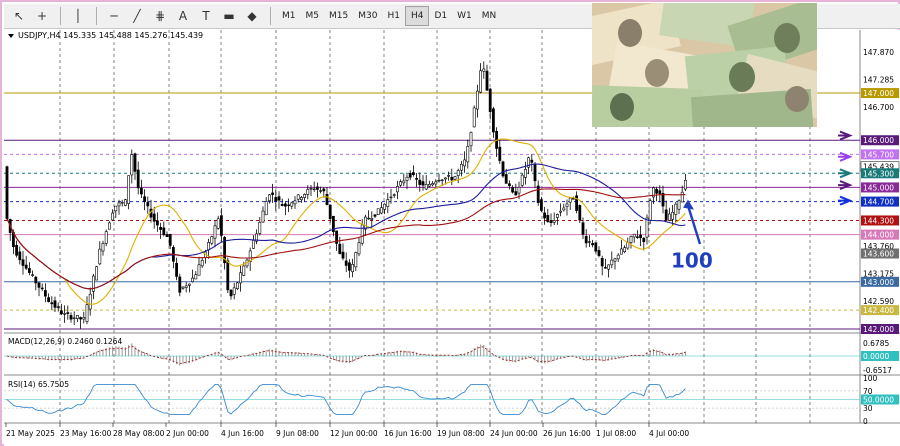  What do you see at coordinates (19, 16) in the screenshot?
I see `cursor-icon: ↖` at bounding box center [19, 16].